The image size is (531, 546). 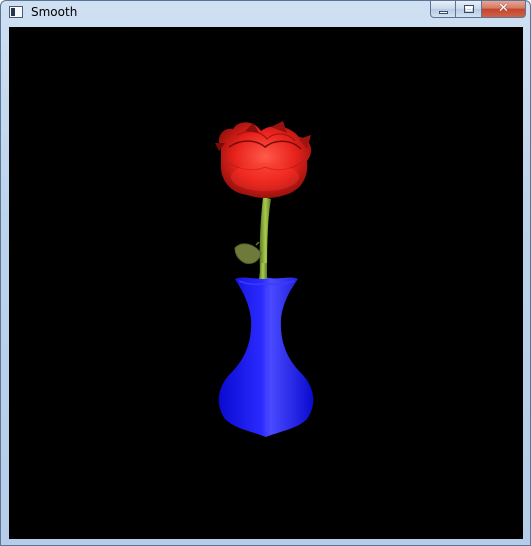 I want to click on rose-vase-scene, so click(x=264, y=279).